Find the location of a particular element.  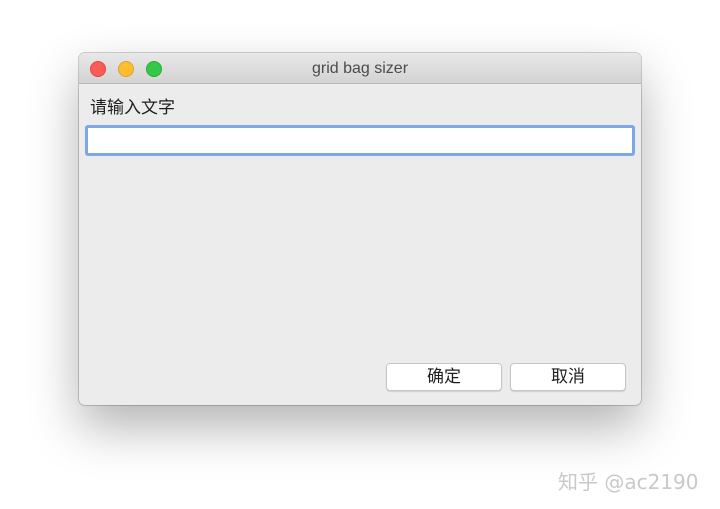

window-title: grid bag sizer is located at coordinates (360, 68).